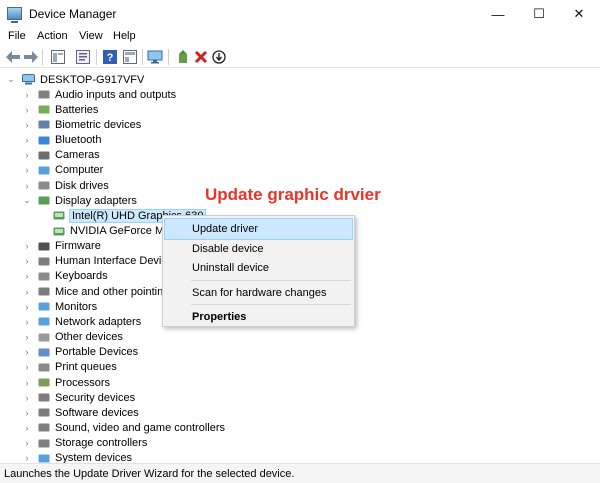 The height and width of the screenshot is (483, 600). I want to click on help-icon: ?, so click(110, 57).